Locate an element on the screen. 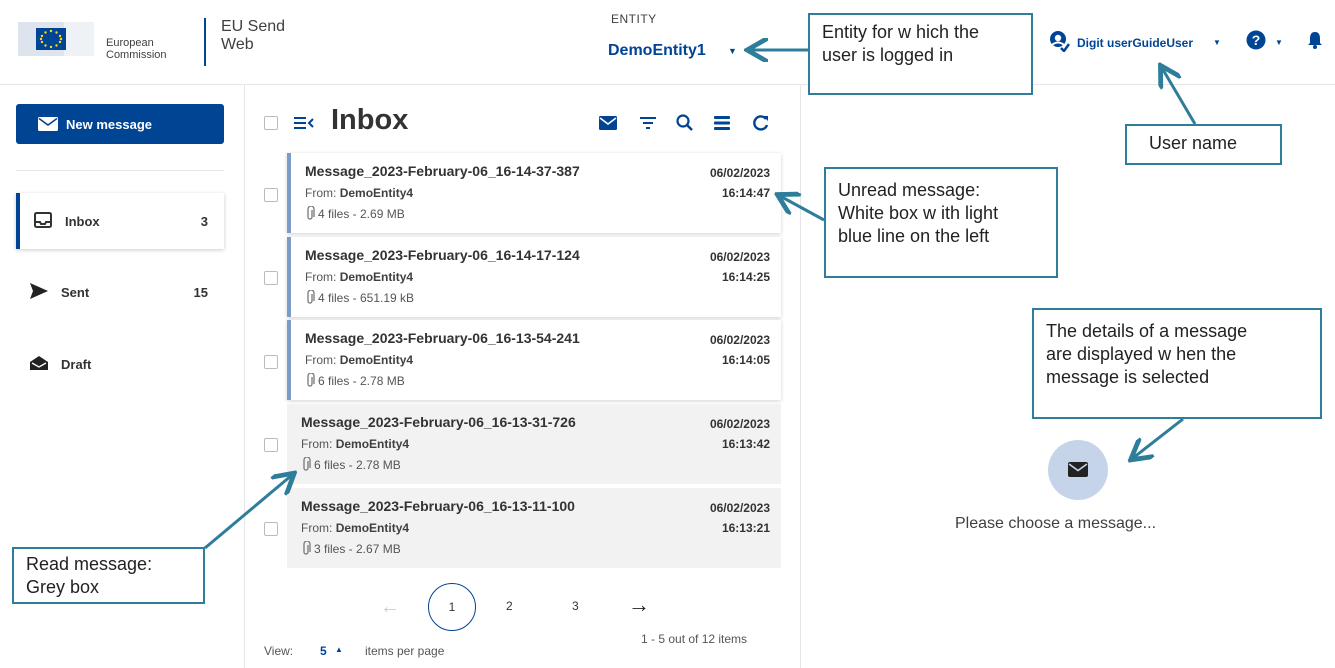 This screenshot has height=668, width=1335. arrow-to-unread is located at coordinates (802, 209).